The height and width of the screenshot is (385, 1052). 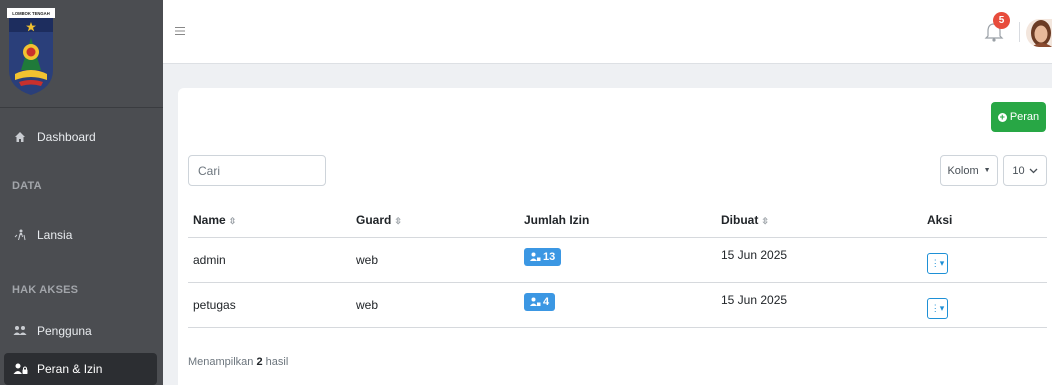 What do you see at coordinates (435, 221) in the screenshot?
I see `header-guard: Guard ⇳` at bounding box center [435, 221].